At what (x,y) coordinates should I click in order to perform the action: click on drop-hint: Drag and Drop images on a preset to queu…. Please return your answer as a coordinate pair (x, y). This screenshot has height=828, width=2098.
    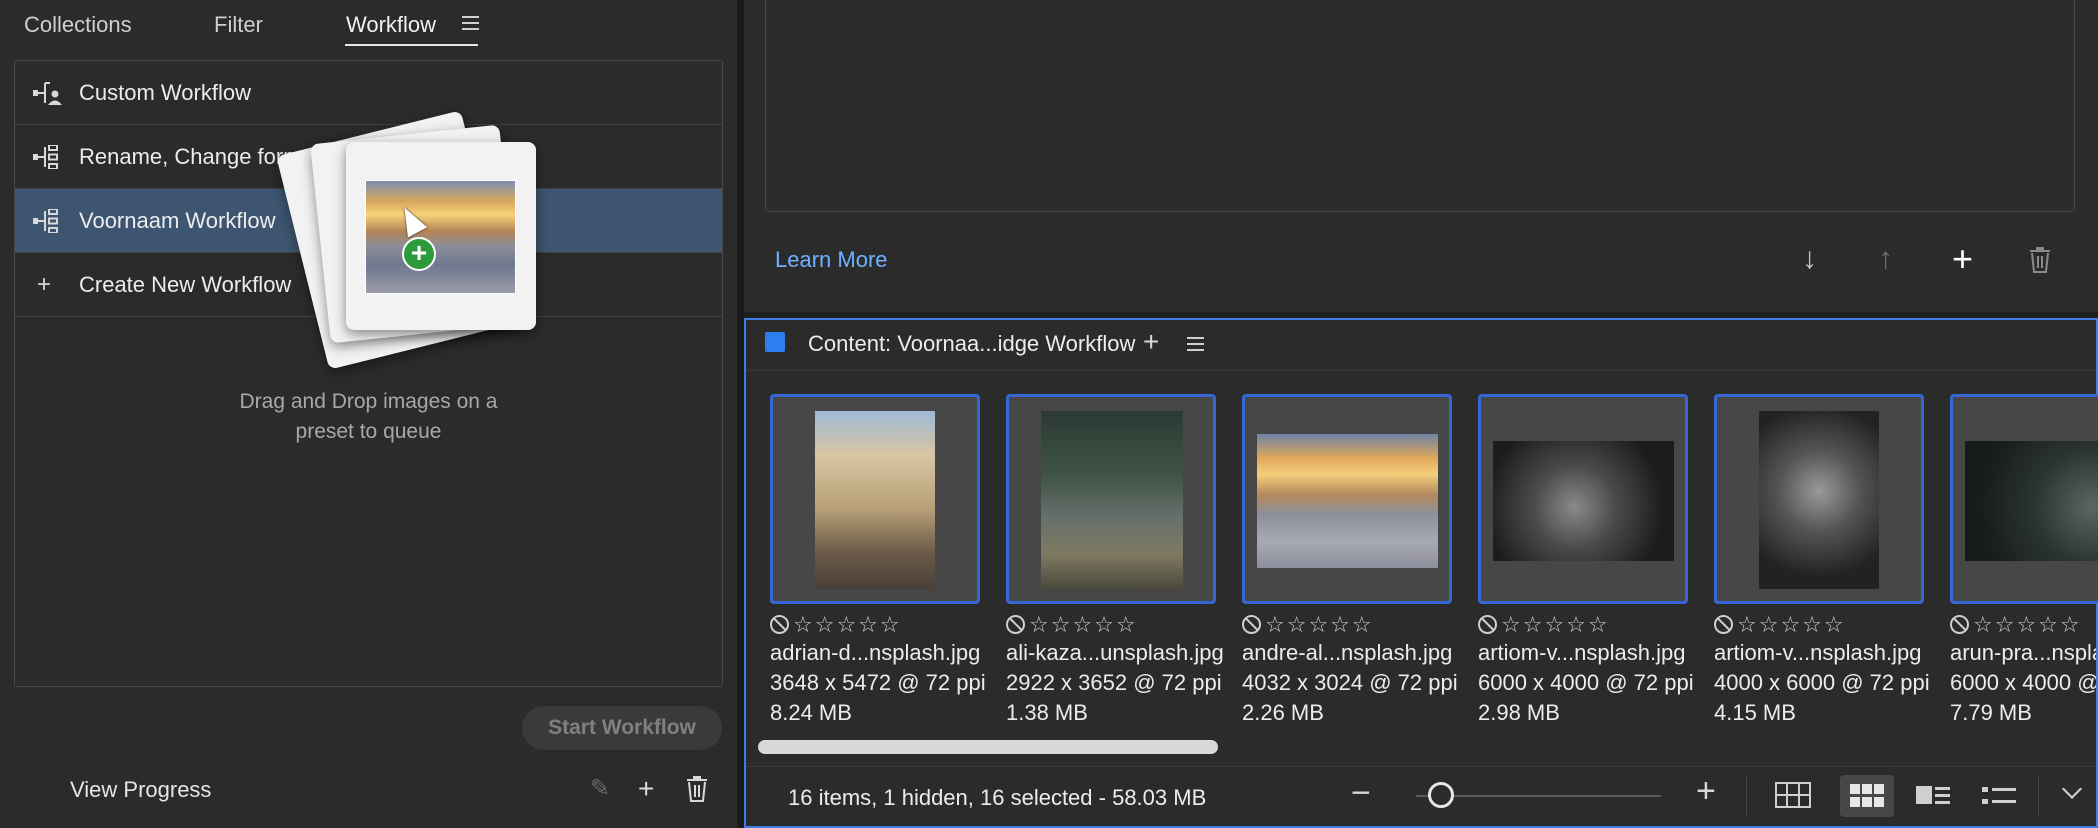
    Looking at the image, I should click on (368, 417).